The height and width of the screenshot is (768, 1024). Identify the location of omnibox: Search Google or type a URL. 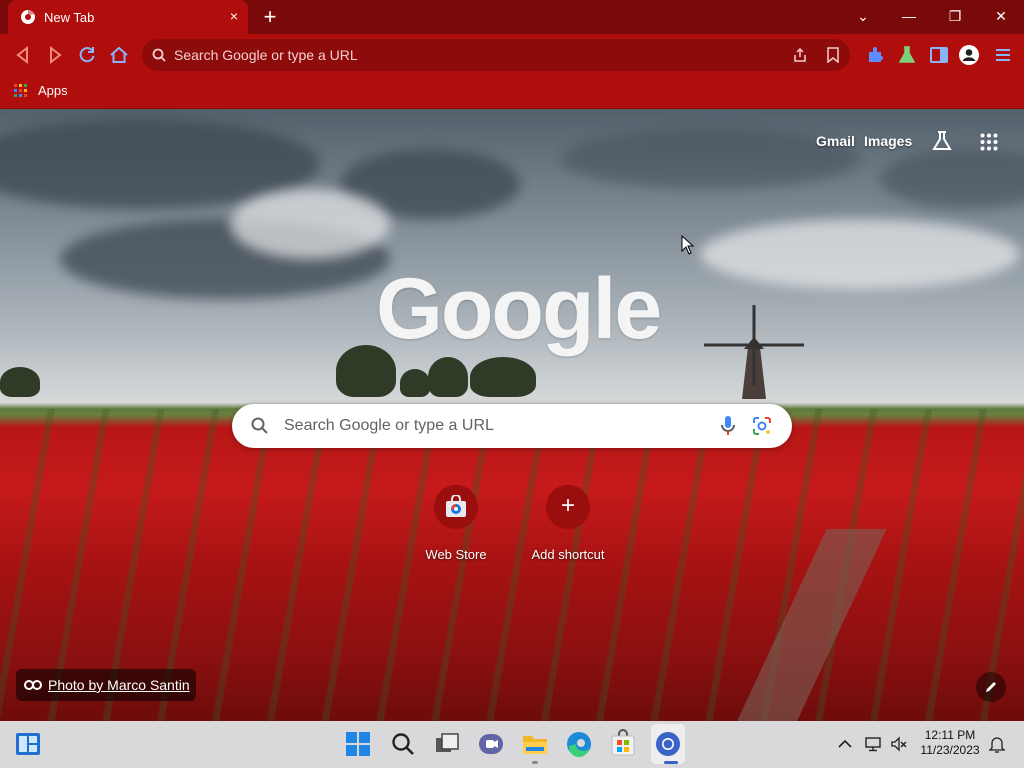
(496, 55).